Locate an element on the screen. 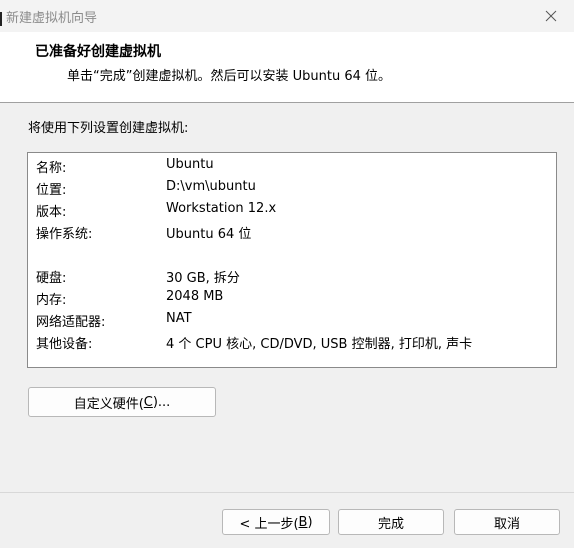  summary-row-disk: 硬盘: 30 GB, 拆分 is located at coordinates (296, 277).